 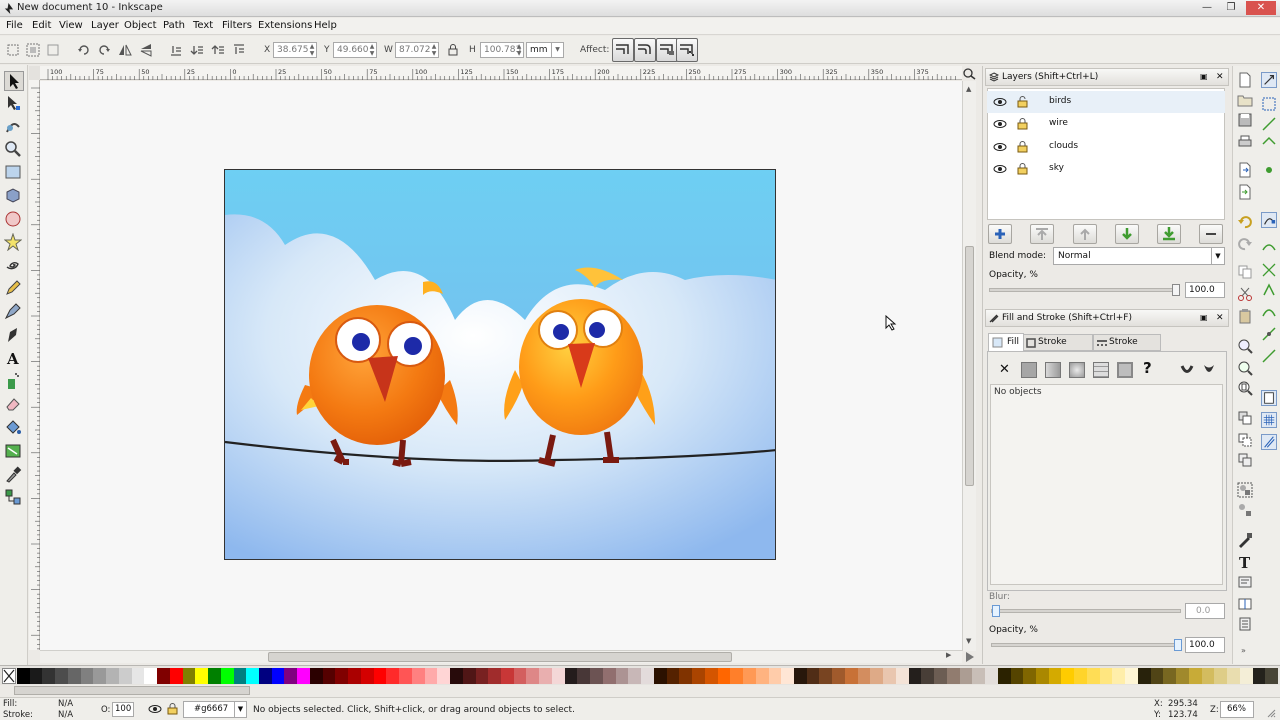 What do you see at coordinates (687, 50) in the screenshot?
I see `affect-patterns-button` at bounding box center [687, 50].